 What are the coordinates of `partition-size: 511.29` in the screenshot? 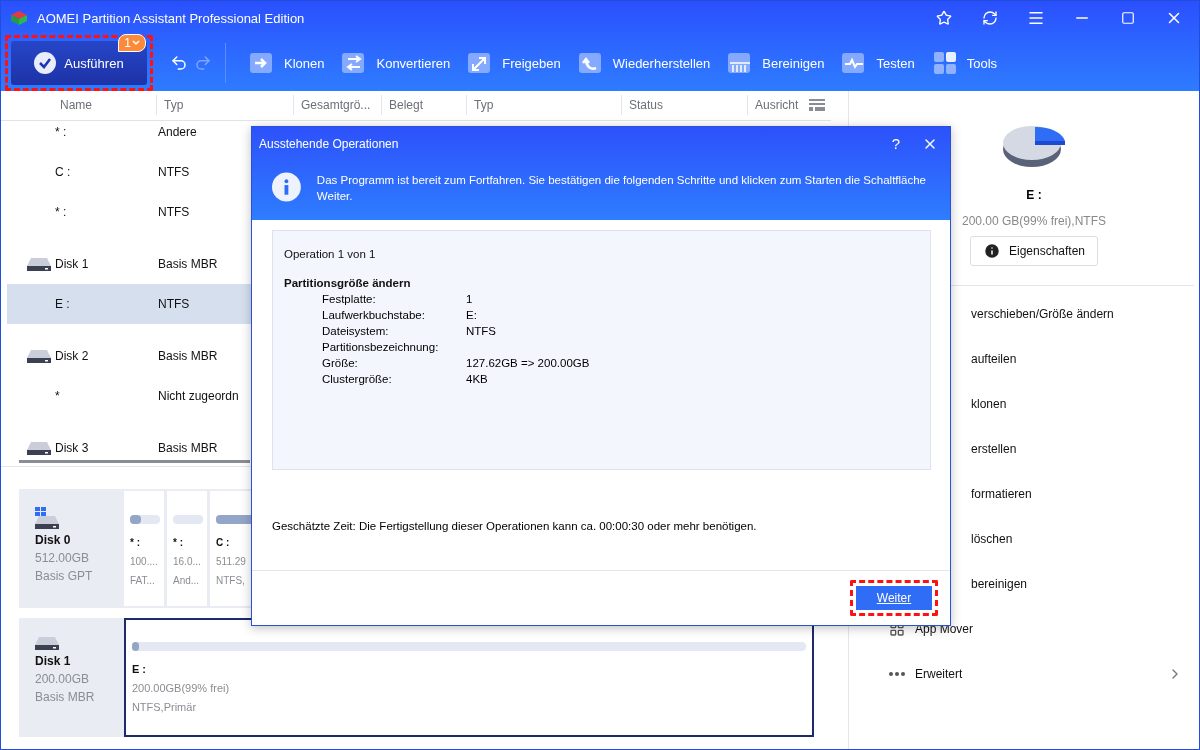 It's located at (231, 561).